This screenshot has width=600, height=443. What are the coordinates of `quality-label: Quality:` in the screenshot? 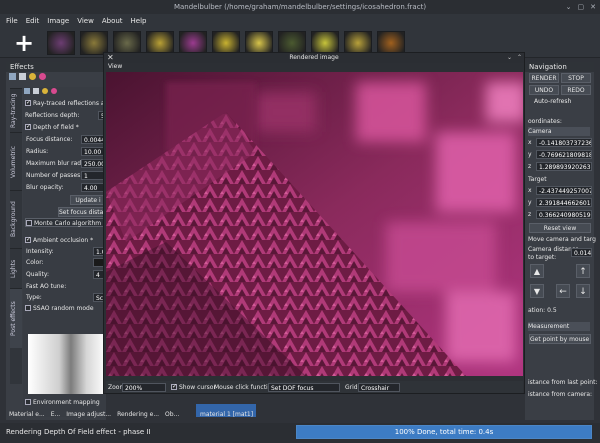 It's located at (38, 274).